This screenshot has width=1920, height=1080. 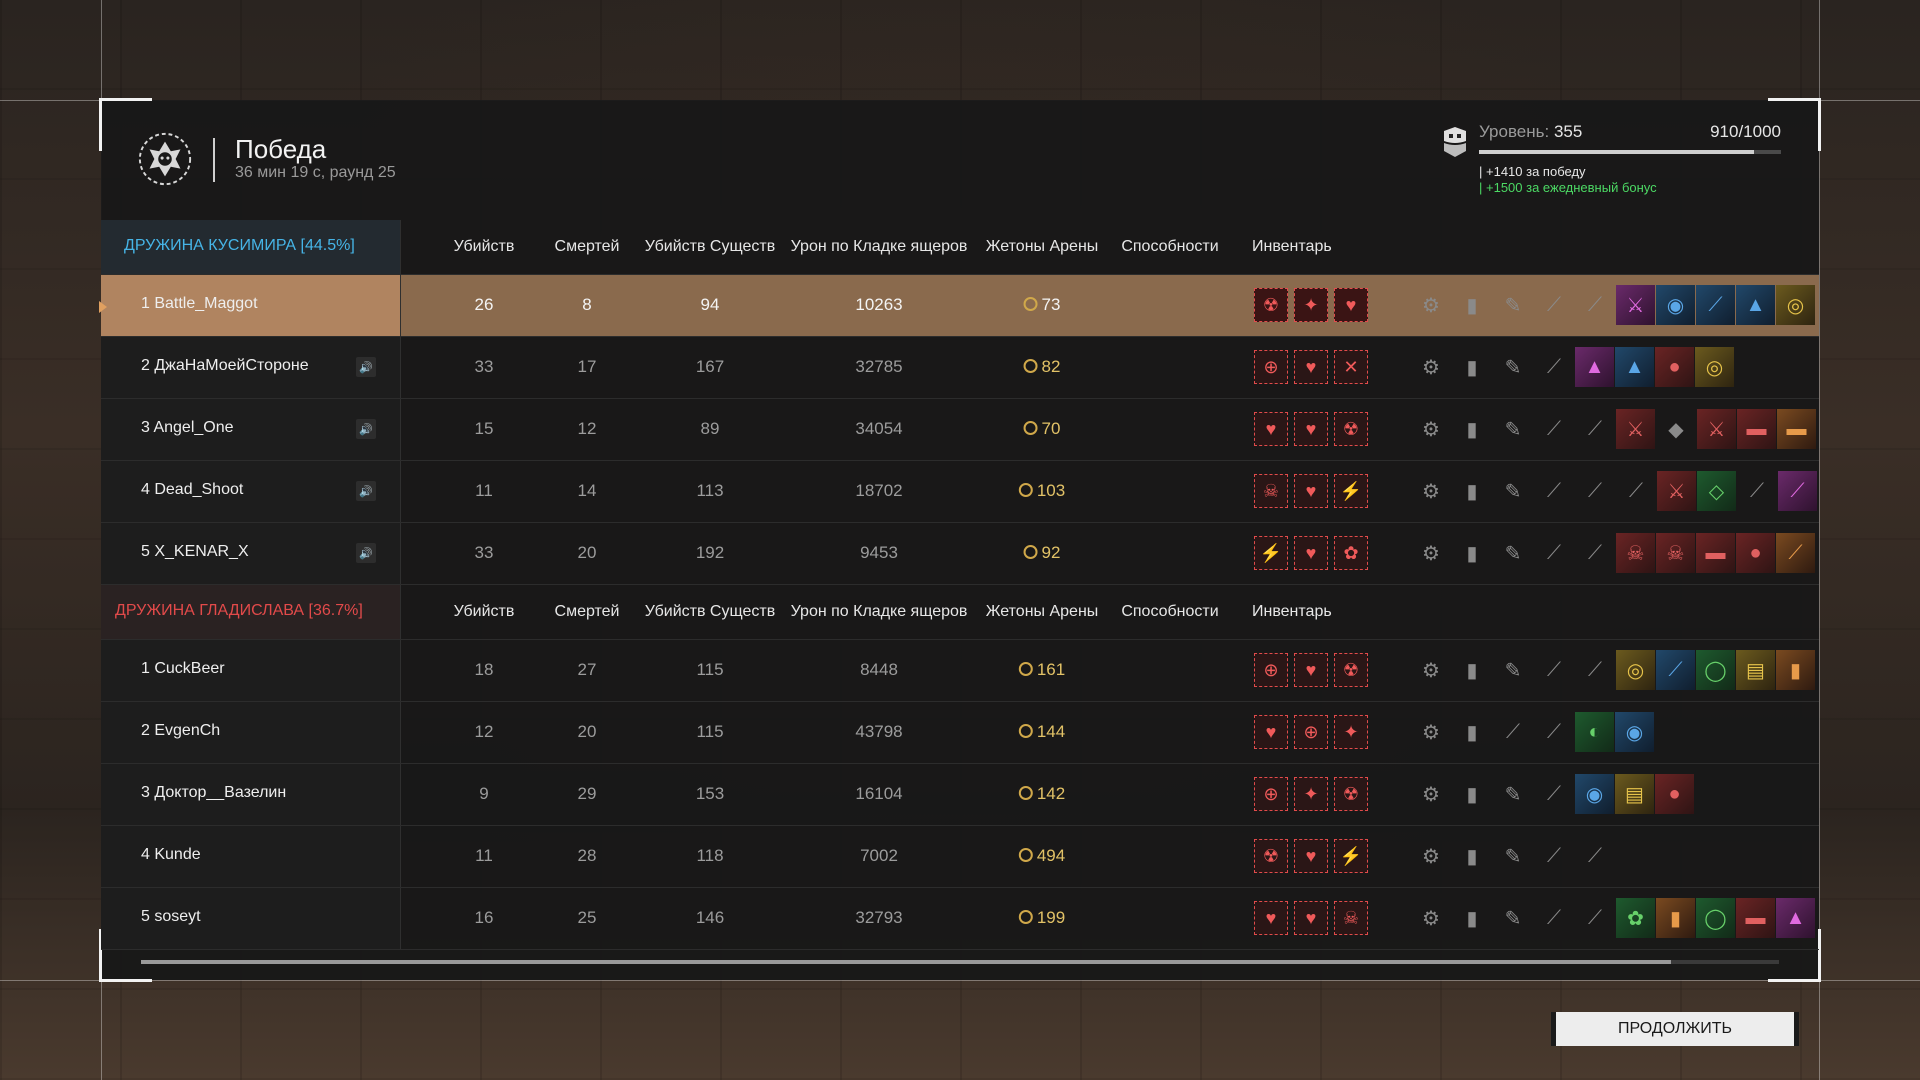 What do you see at coordinates (960, 857) in the screenshot?
I see `player-row: 4 Kunde 11 28 118 7002 494 ☢ ♥ ⚡ ⚙ ▮ ✎ ⟋ ⟋` at bounding box center [960, 857].